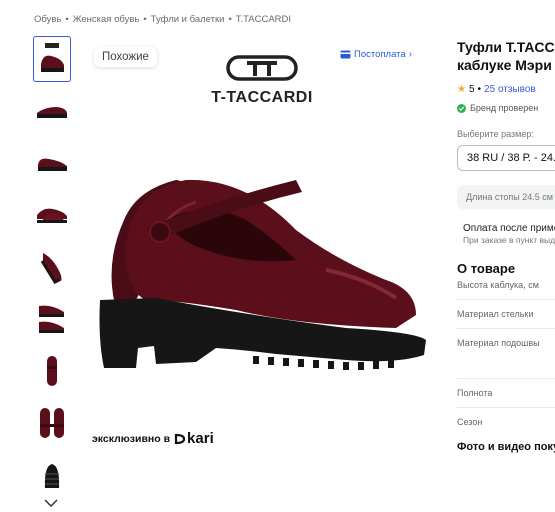 The image size is (555, 512). I want to click on brand-emblem-icon, so click(262, 68).